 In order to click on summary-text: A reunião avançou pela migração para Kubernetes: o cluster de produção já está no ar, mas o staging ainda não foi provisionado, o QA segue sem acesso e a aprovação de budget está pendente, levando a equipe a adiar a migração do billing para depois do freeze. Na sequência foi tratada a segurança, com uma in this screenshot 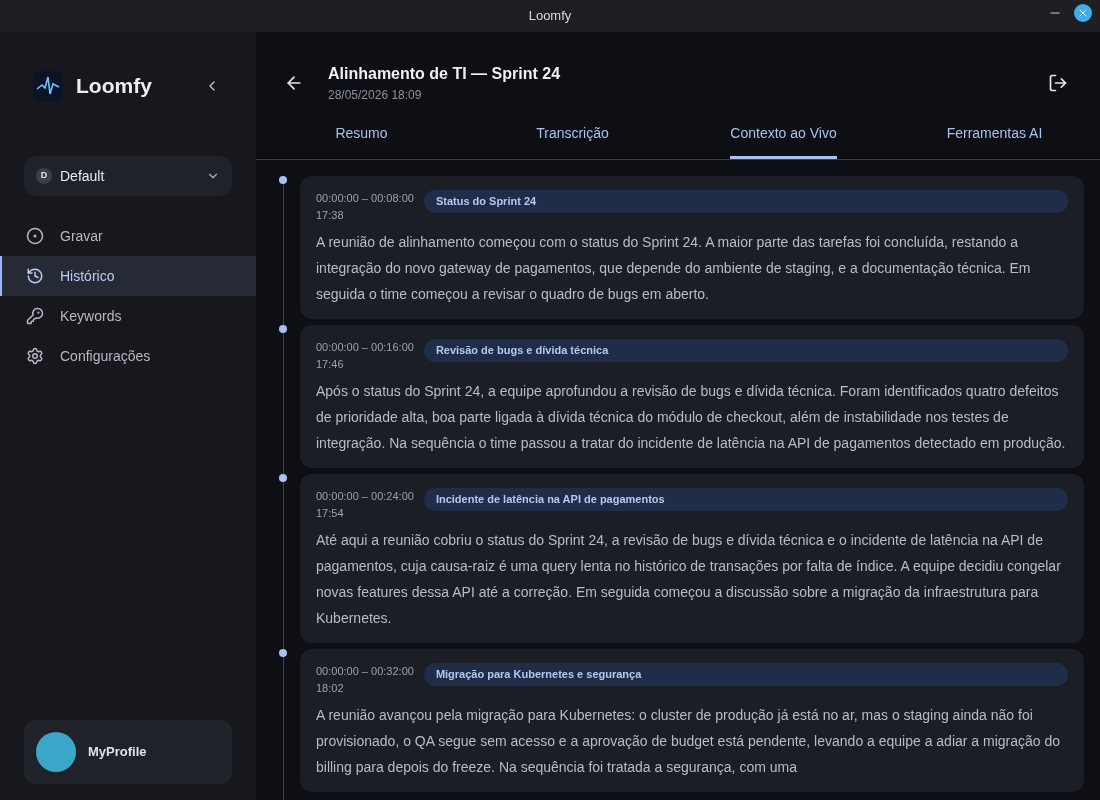, I will do `click(689, 741)`.